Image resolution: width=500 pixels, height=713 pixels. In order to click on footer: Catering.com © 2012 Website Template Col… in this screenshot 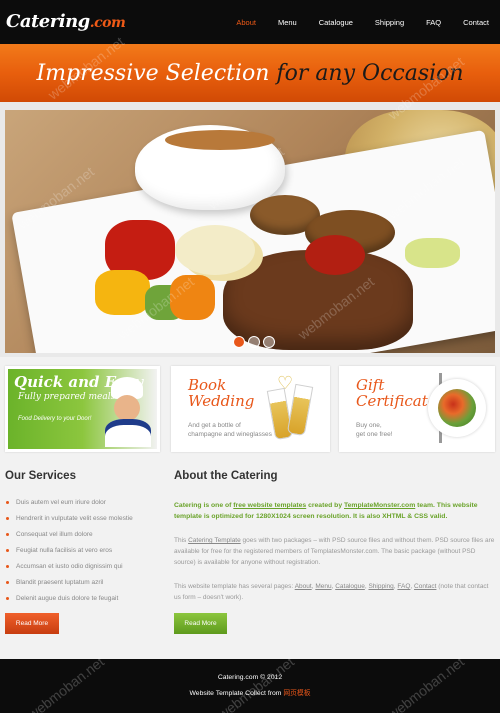, I will do `click(250, 686)`.